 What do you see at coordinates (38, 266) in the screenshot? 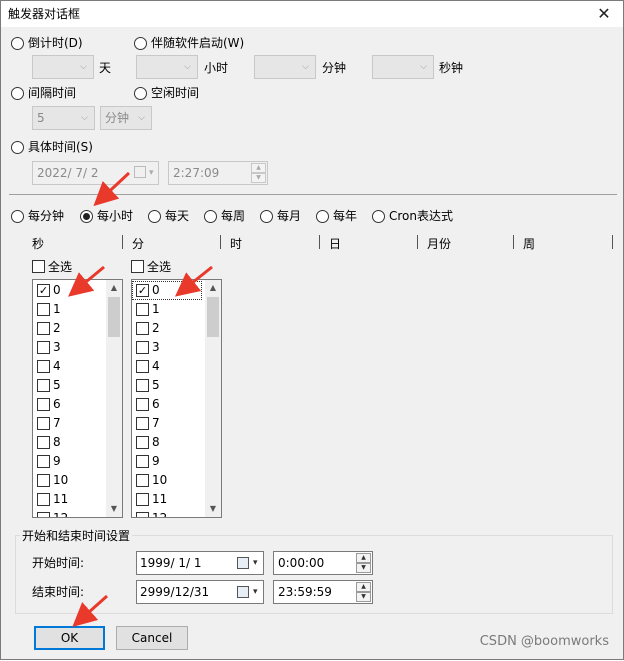
I see `select-all-seconds-checkbox` at bounding box center [38, 266].